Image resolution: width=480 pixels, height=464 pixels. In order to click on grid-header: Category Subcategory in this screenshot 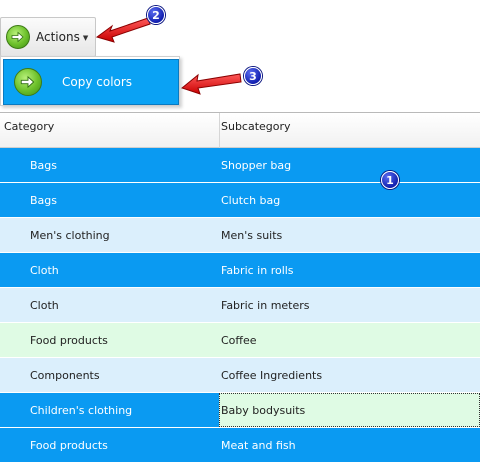, I will do `click(240, 130)`.